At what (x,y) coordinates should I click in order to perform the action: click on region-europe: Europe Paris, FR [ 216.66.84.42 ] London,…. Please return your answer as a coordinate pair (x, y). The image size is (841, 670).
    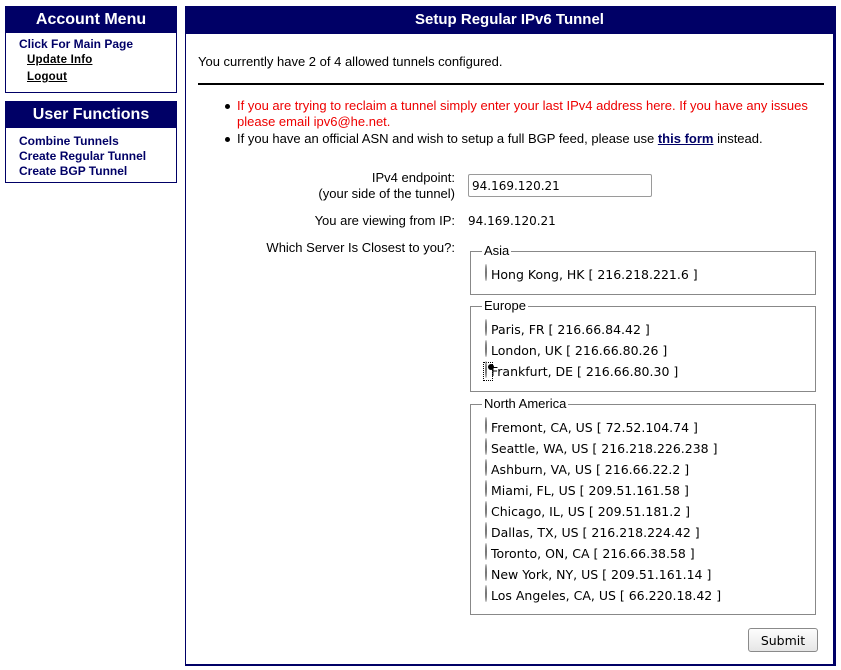
    Looking at the image, I should click on (643, 345).